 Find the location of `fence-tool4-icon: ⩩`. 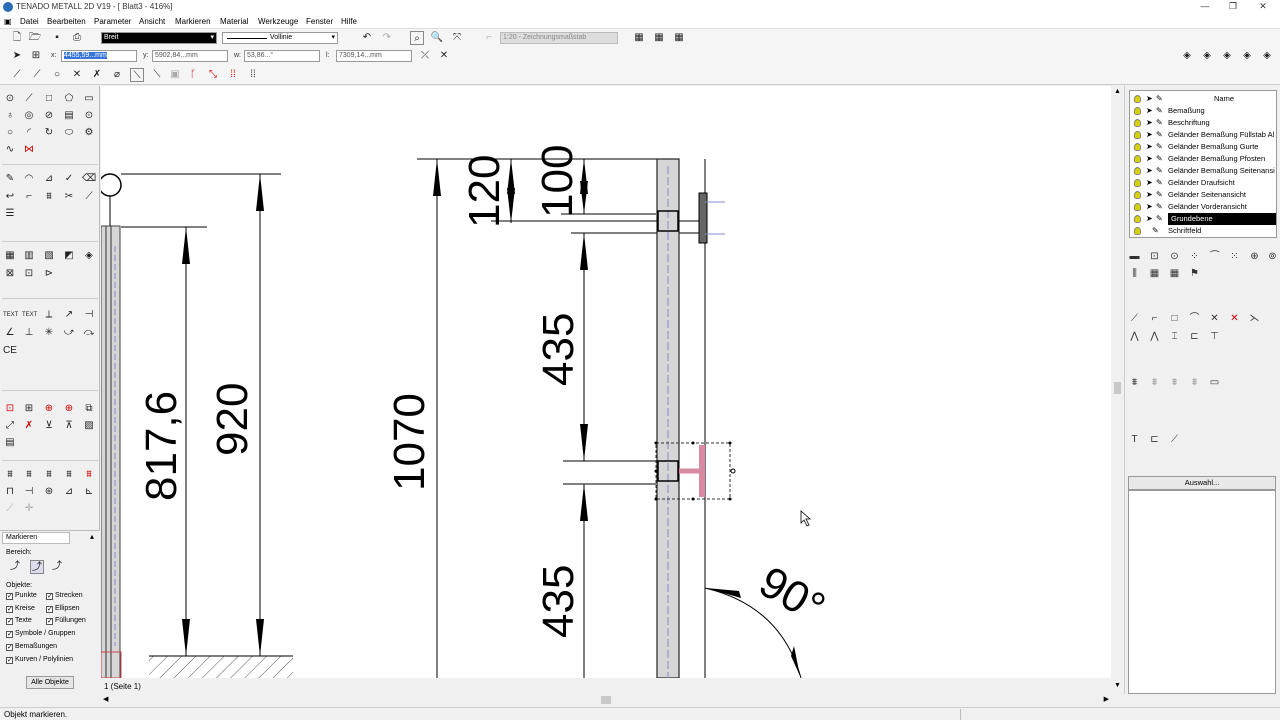

fence-tool4-icon: ⩩ is located at coordinates (1194, 383).